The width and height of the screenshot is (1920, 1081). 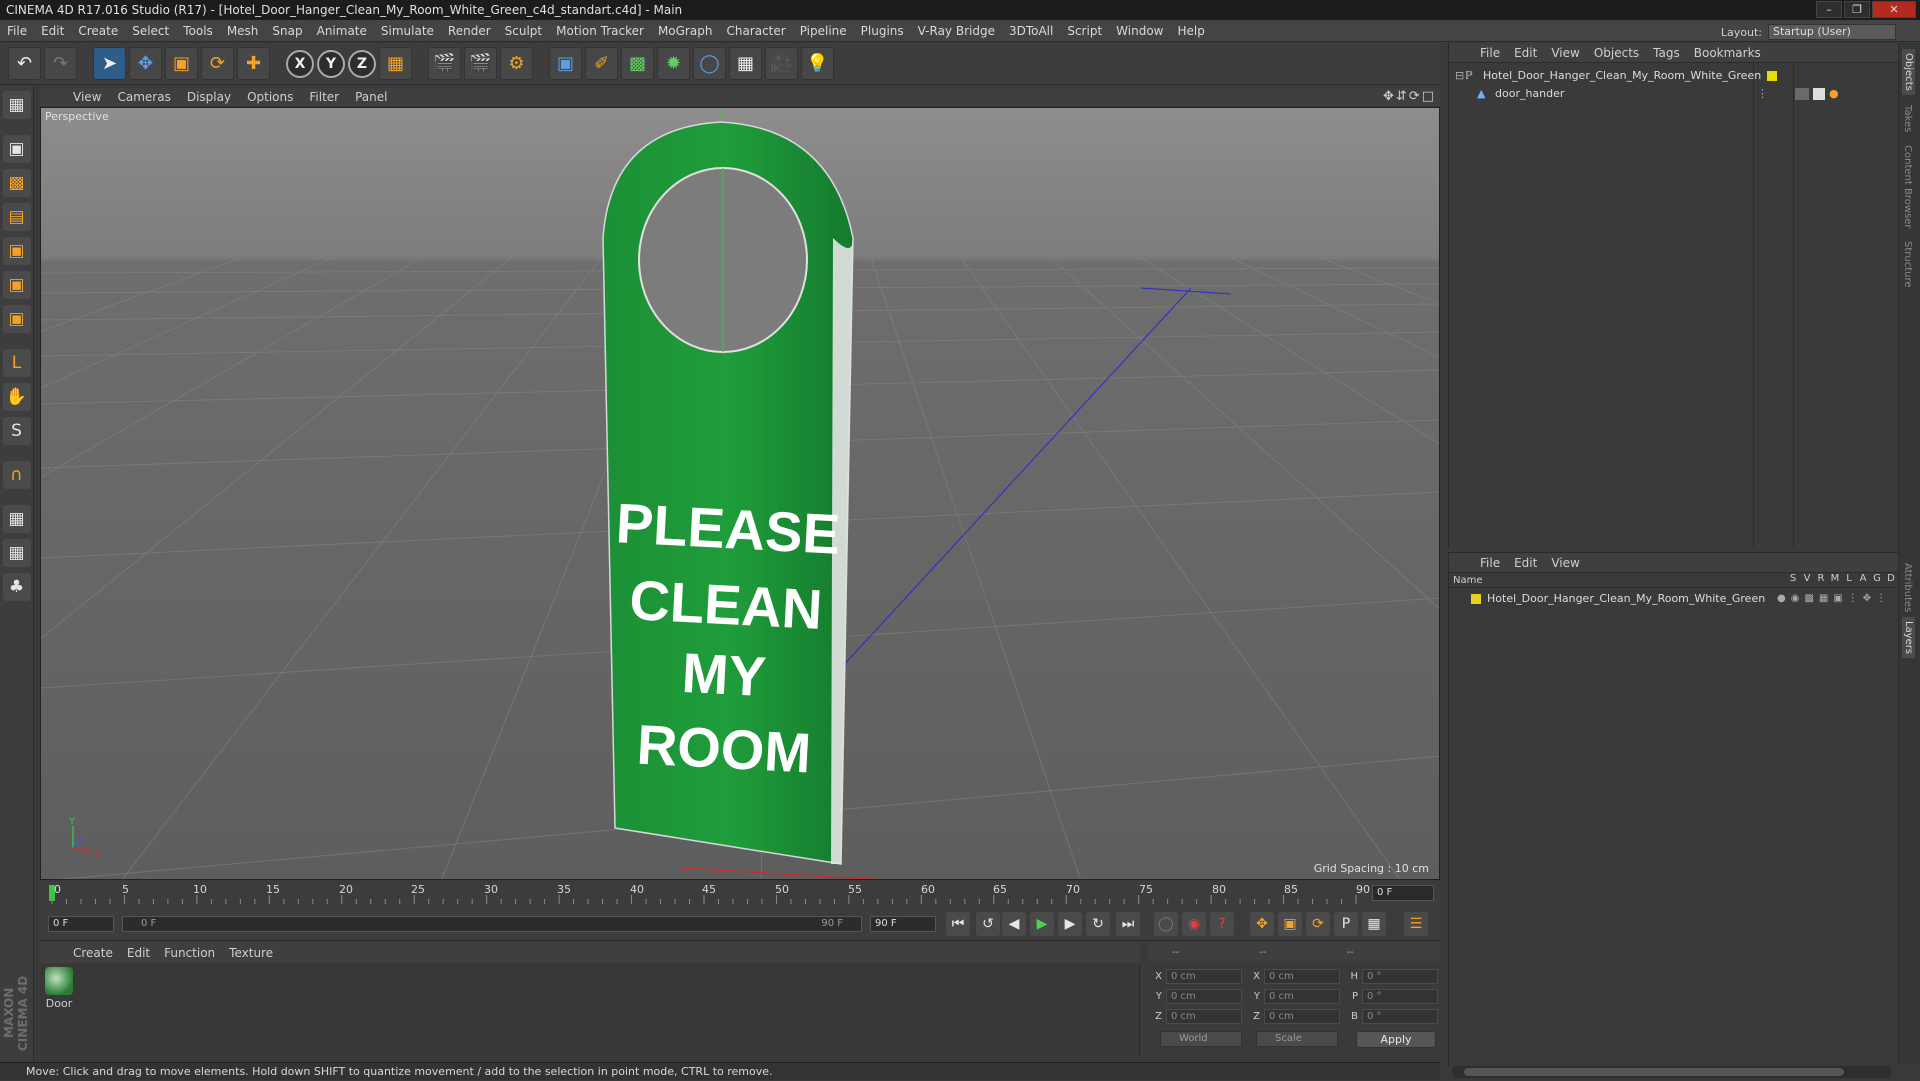 I want to click on menu-tools: Tools, so click(x=198, y=31).